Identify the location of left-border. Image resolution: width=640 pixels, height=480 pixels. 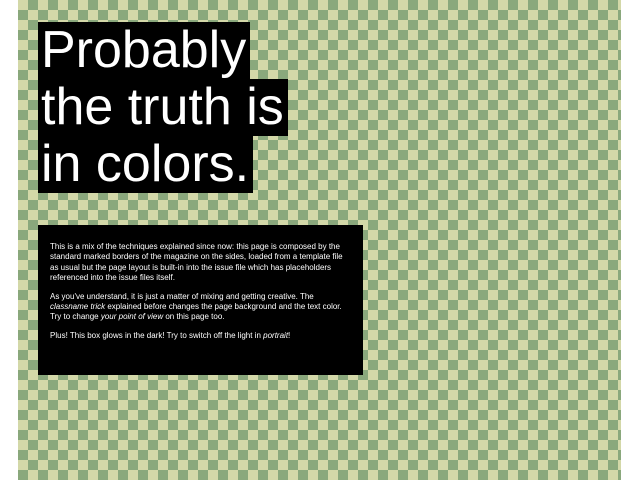
(9, 240).